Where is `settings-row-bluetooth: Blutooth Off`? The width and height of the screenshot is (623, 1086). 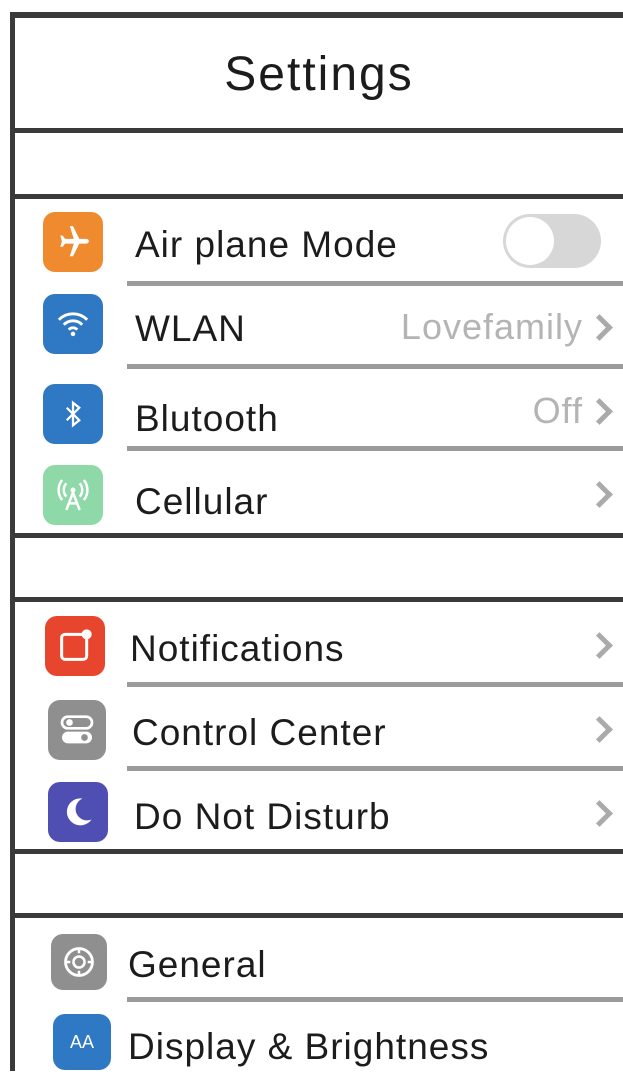 settings-row-bluetooth: Blutooth Off is located at coordinates (319, 412).